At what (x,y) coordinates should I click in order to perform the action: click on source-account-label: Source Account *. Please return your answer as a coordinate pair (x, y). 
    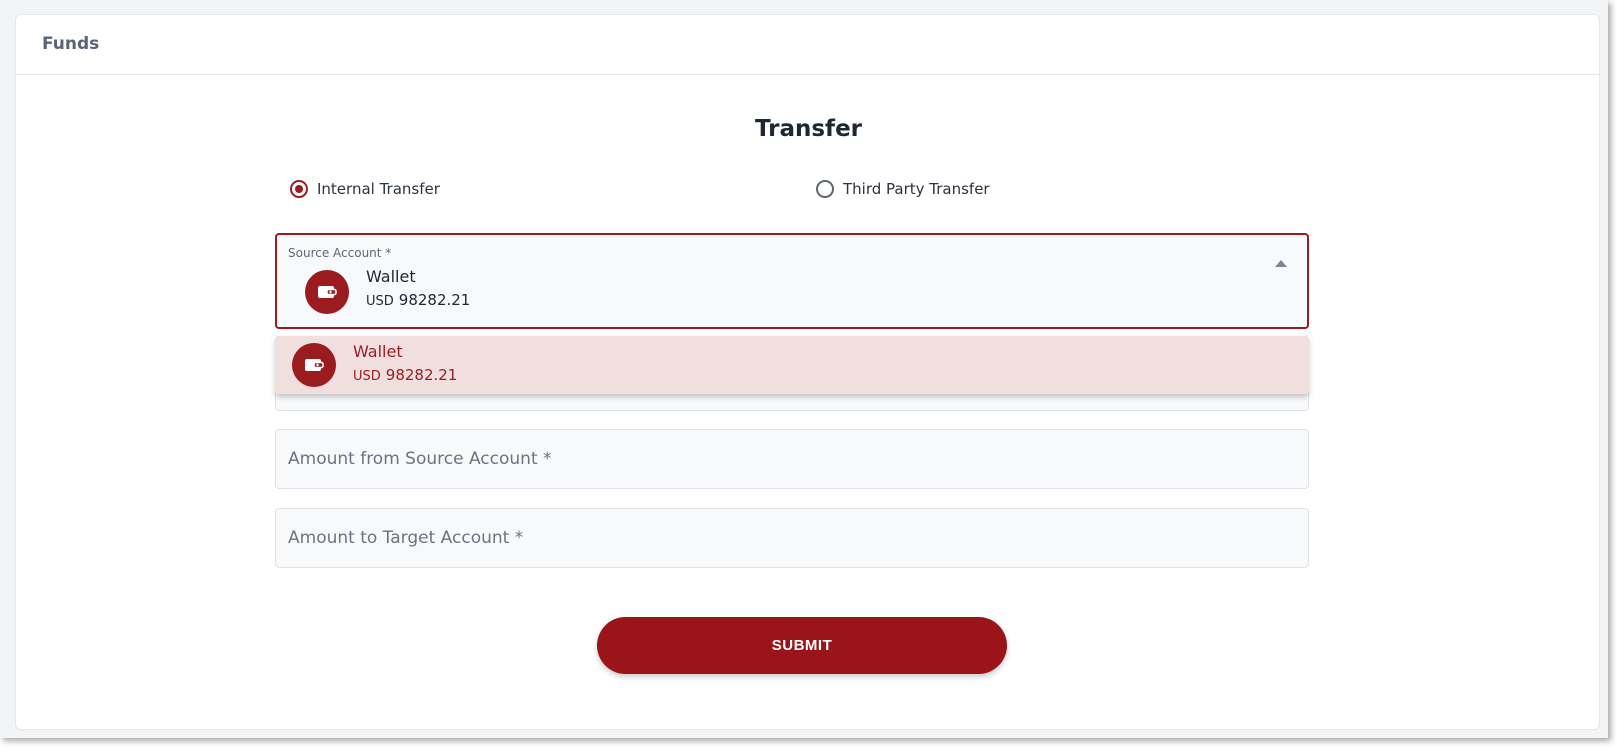
    Looking at the image, I should click on (340, 253).